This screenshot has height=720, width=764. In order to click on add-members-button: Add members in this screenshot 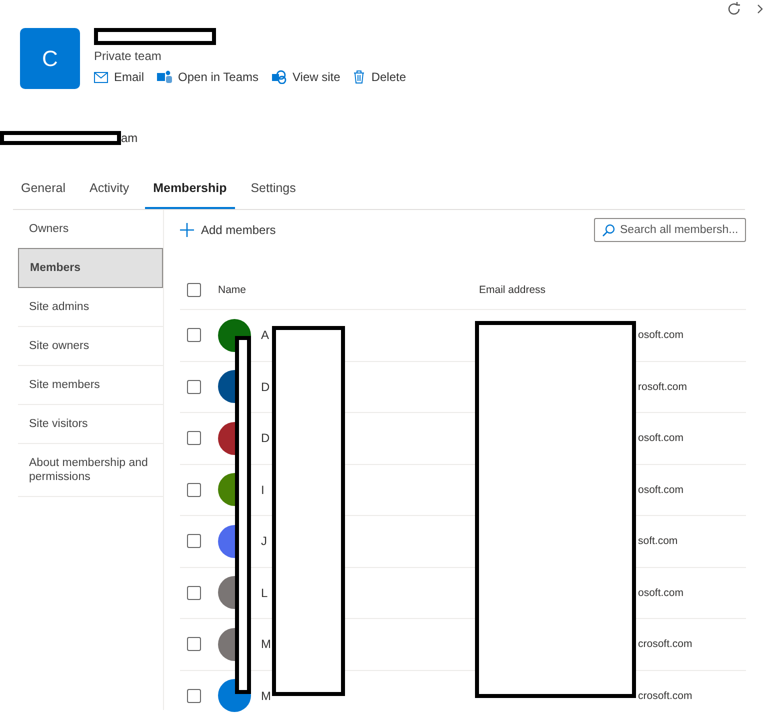, I will do `click(228, 230)`.